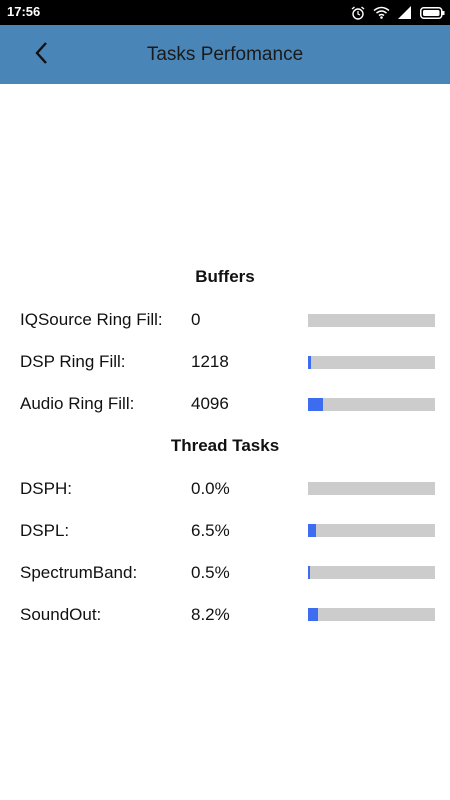 The width and height of the screenshot is (450, 800). Describe the element at coordinates (210, 530) in the screenshot. I see `row-value: 6.5%` at that location.